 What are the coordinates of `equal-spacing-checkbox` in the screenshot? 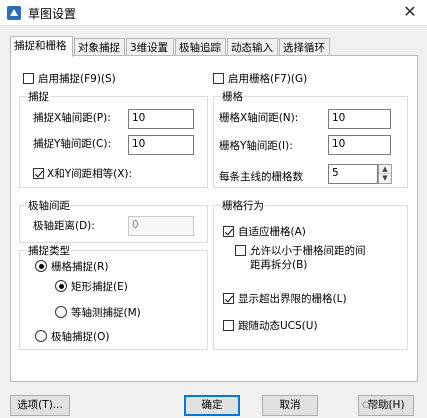 It's located at (38, 173).